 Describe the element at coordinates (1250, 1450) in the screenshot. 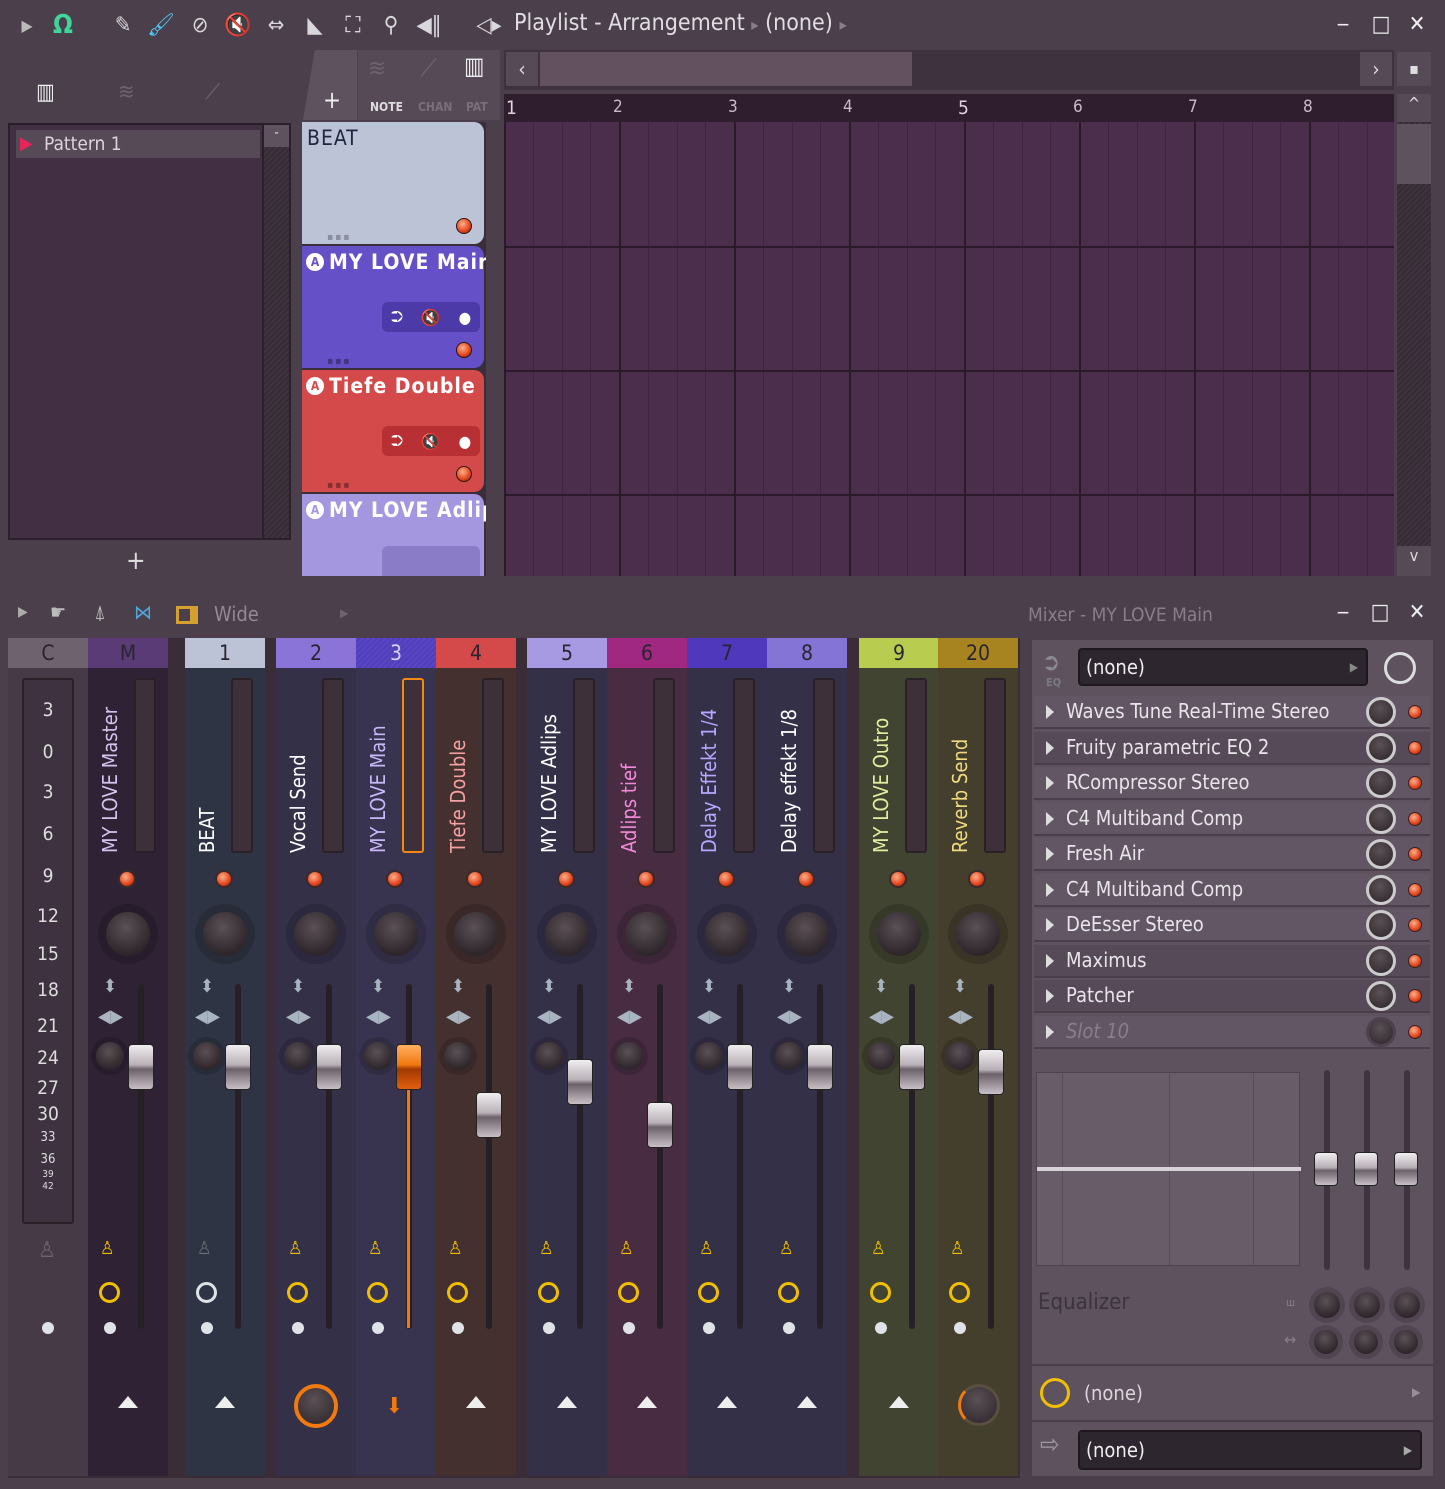

I see `output-select: (none) ▶` at that location.